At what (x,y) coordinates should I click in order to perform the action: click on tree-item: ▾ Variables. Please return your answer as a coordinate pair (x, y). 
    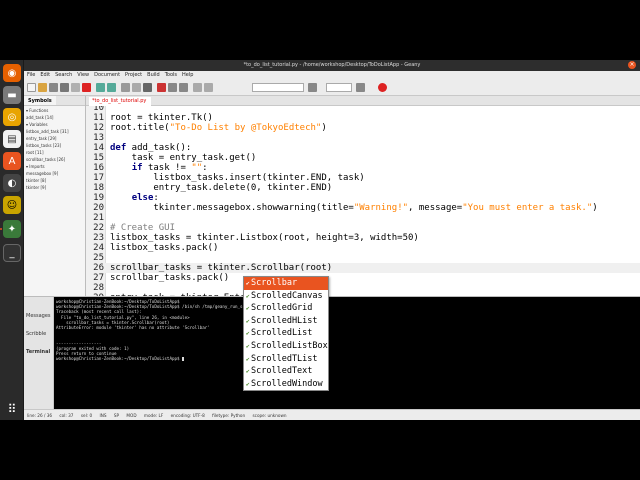
    Looking at the image, I should click on (54, 124).